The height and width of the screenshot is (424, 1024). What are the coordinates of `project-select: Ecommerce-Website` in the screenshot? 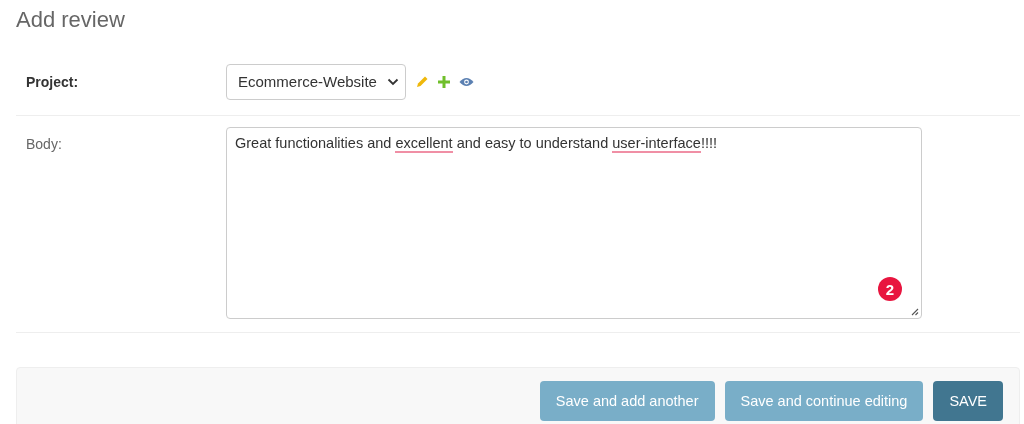 It's located at (316, 81).